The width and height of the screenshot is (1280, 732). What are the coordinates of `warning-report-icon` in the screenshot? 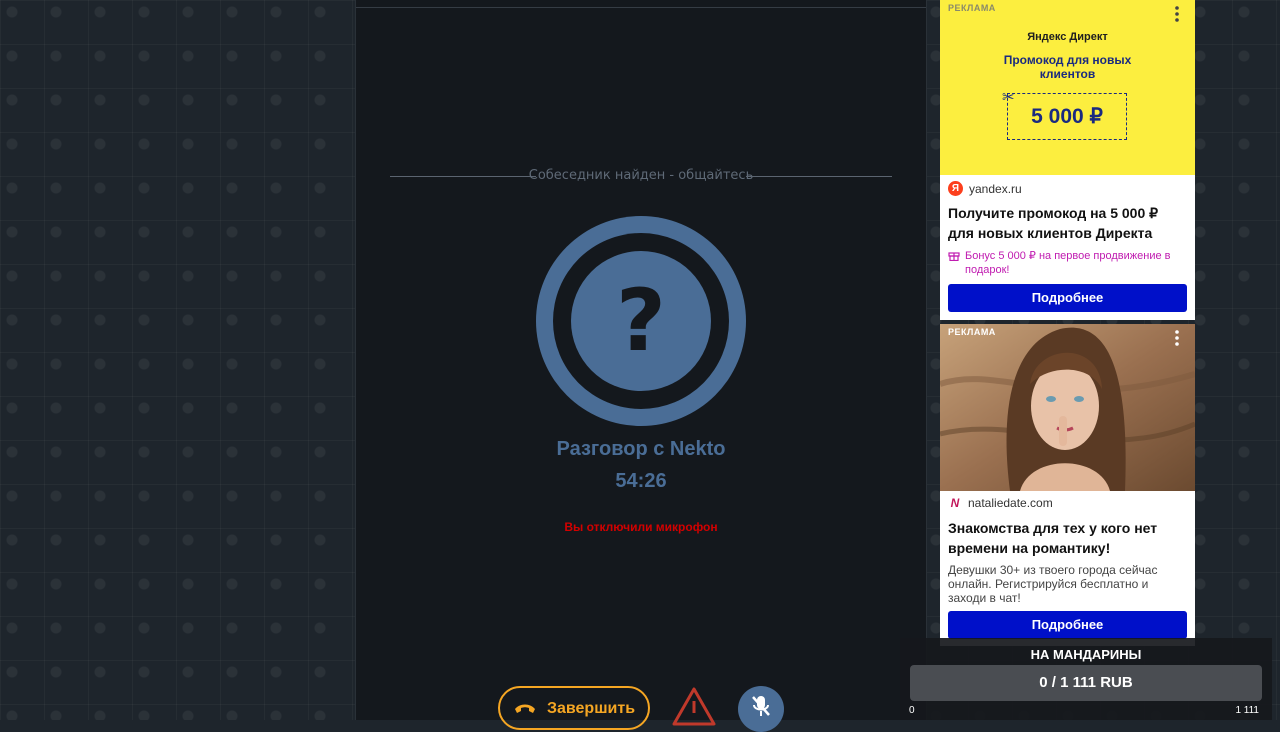 It's located at (694, 706).